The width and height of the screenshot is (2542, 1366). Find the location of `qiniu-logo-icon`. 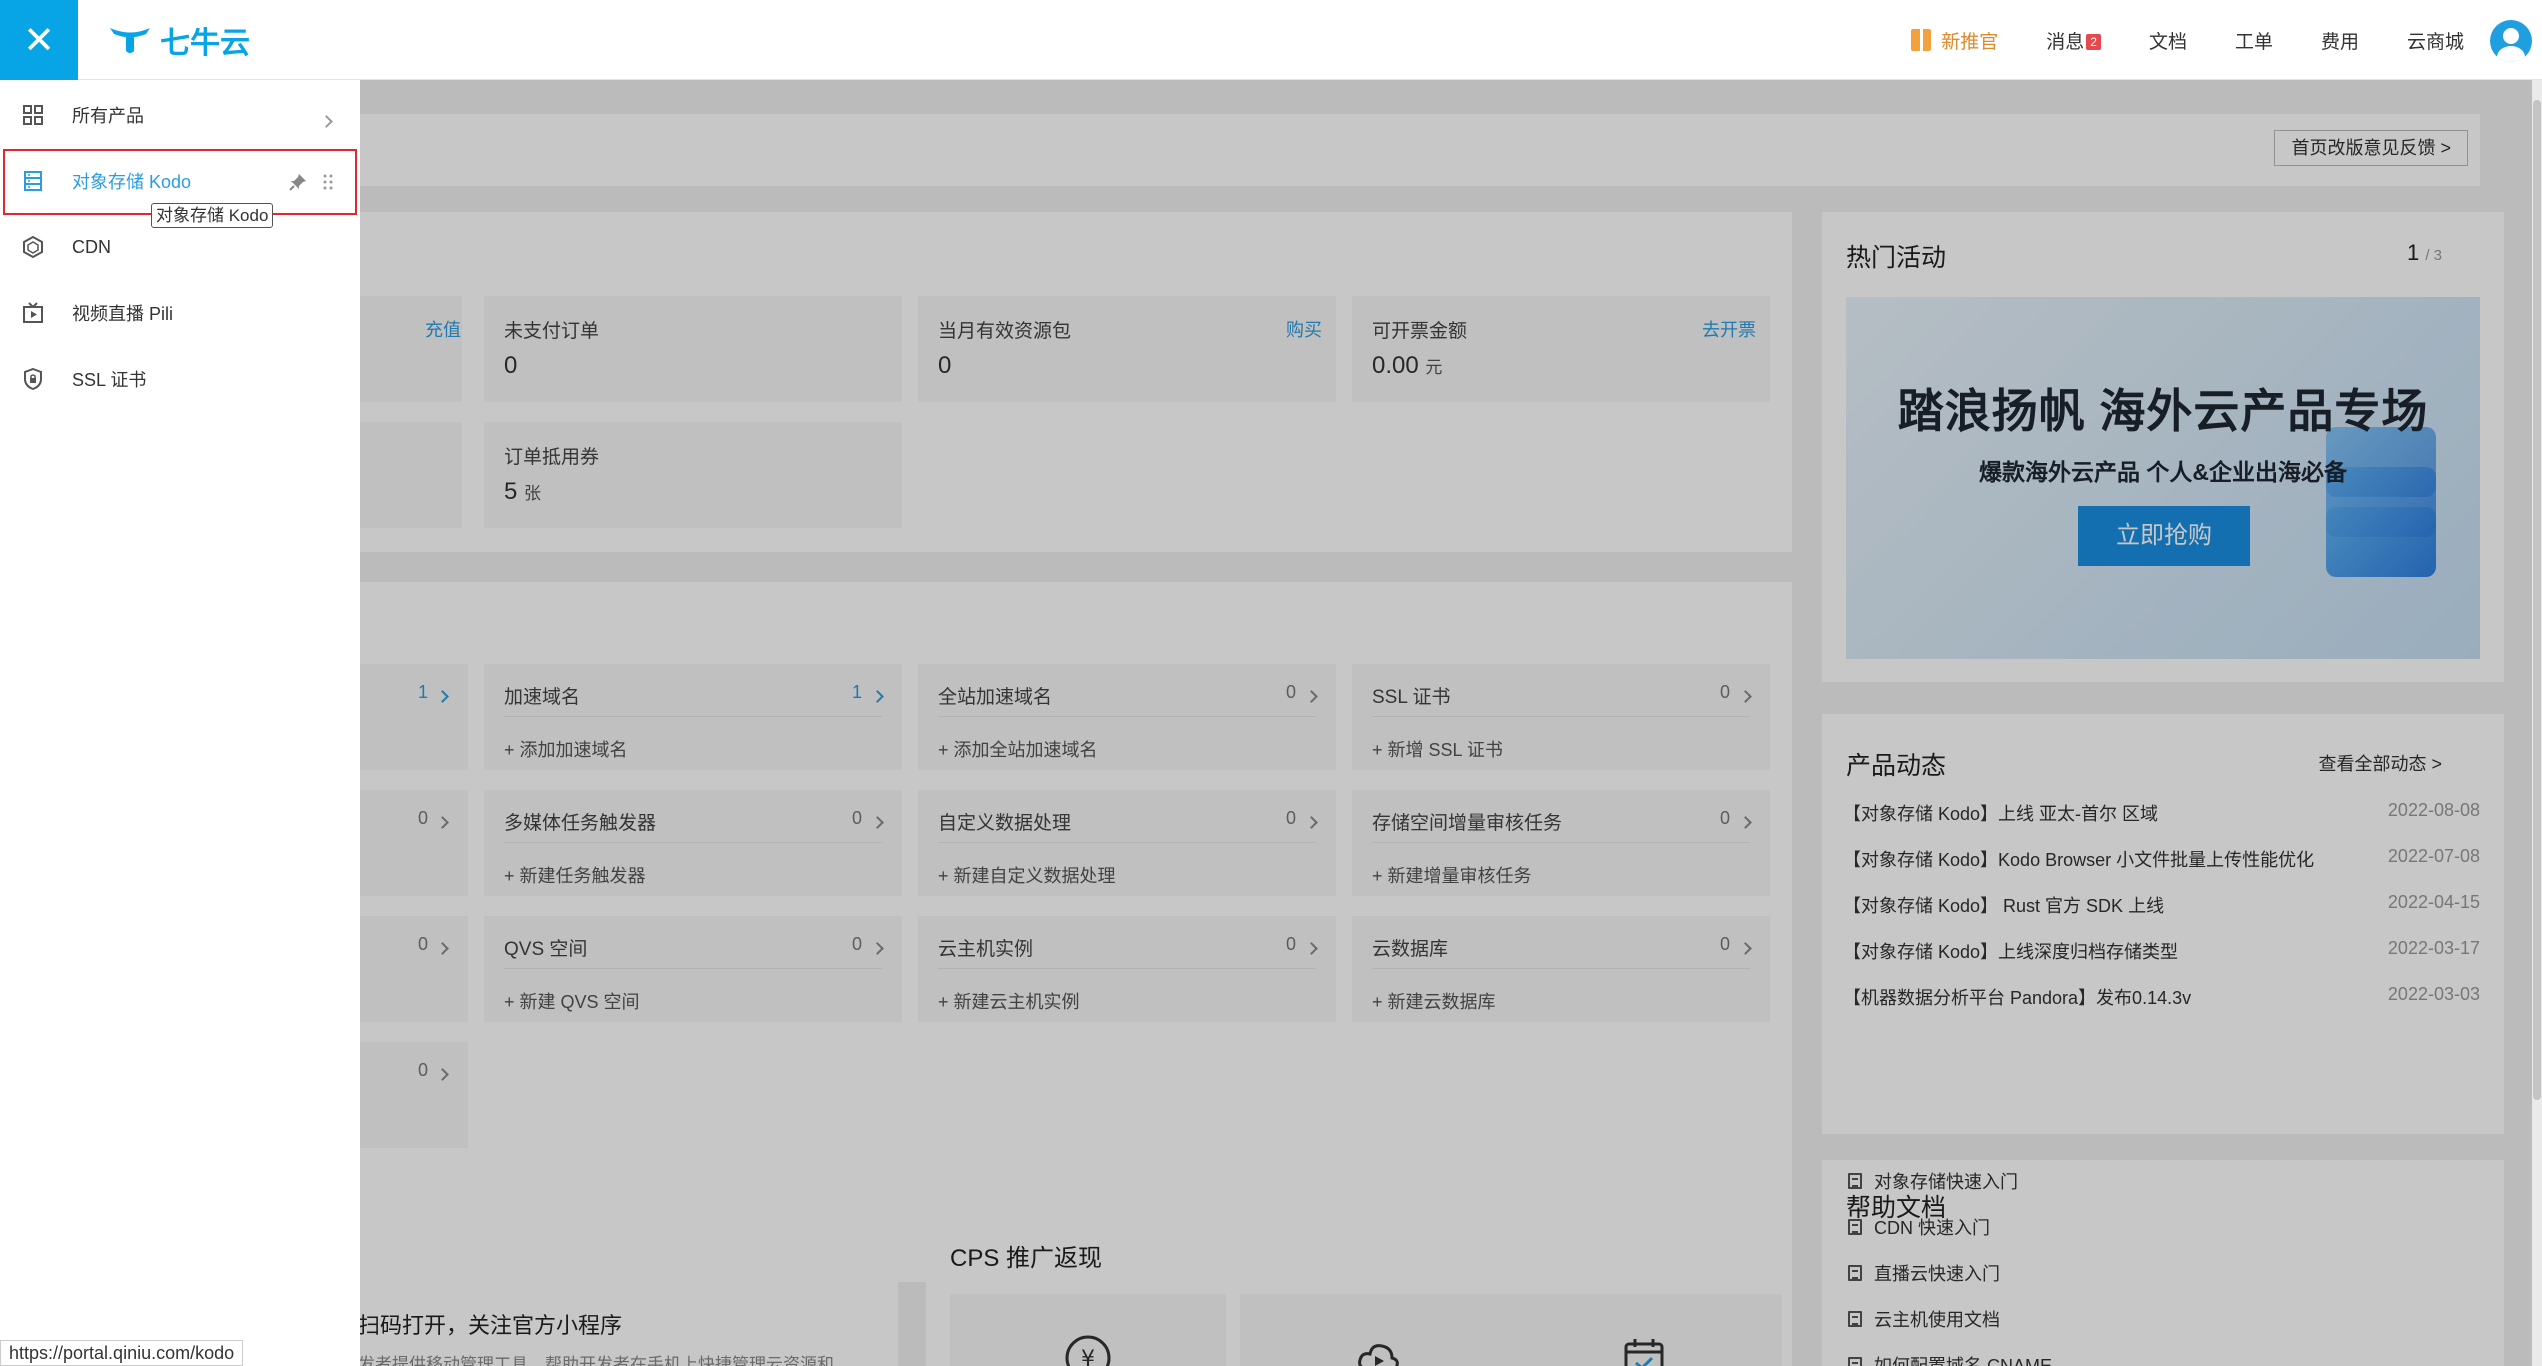

qiniu-logo-icon is located at coordinates (130, 40).